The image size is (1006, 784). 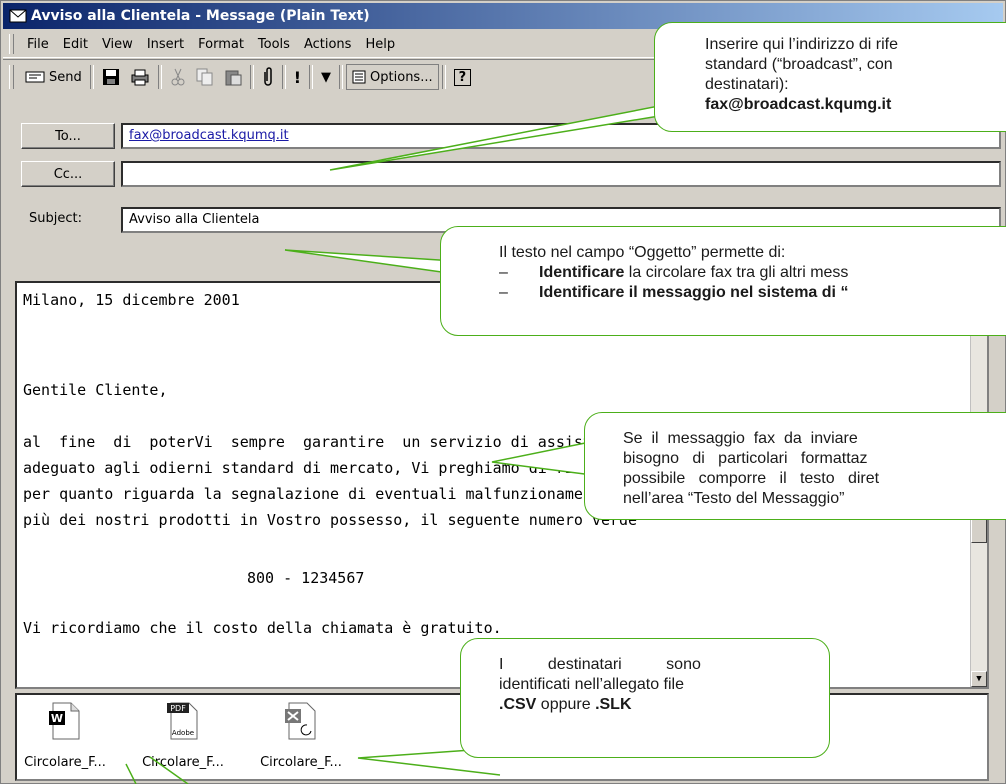 I want to click on callout-text: standard (“broadcast”, con, so click(x=799, y=64).